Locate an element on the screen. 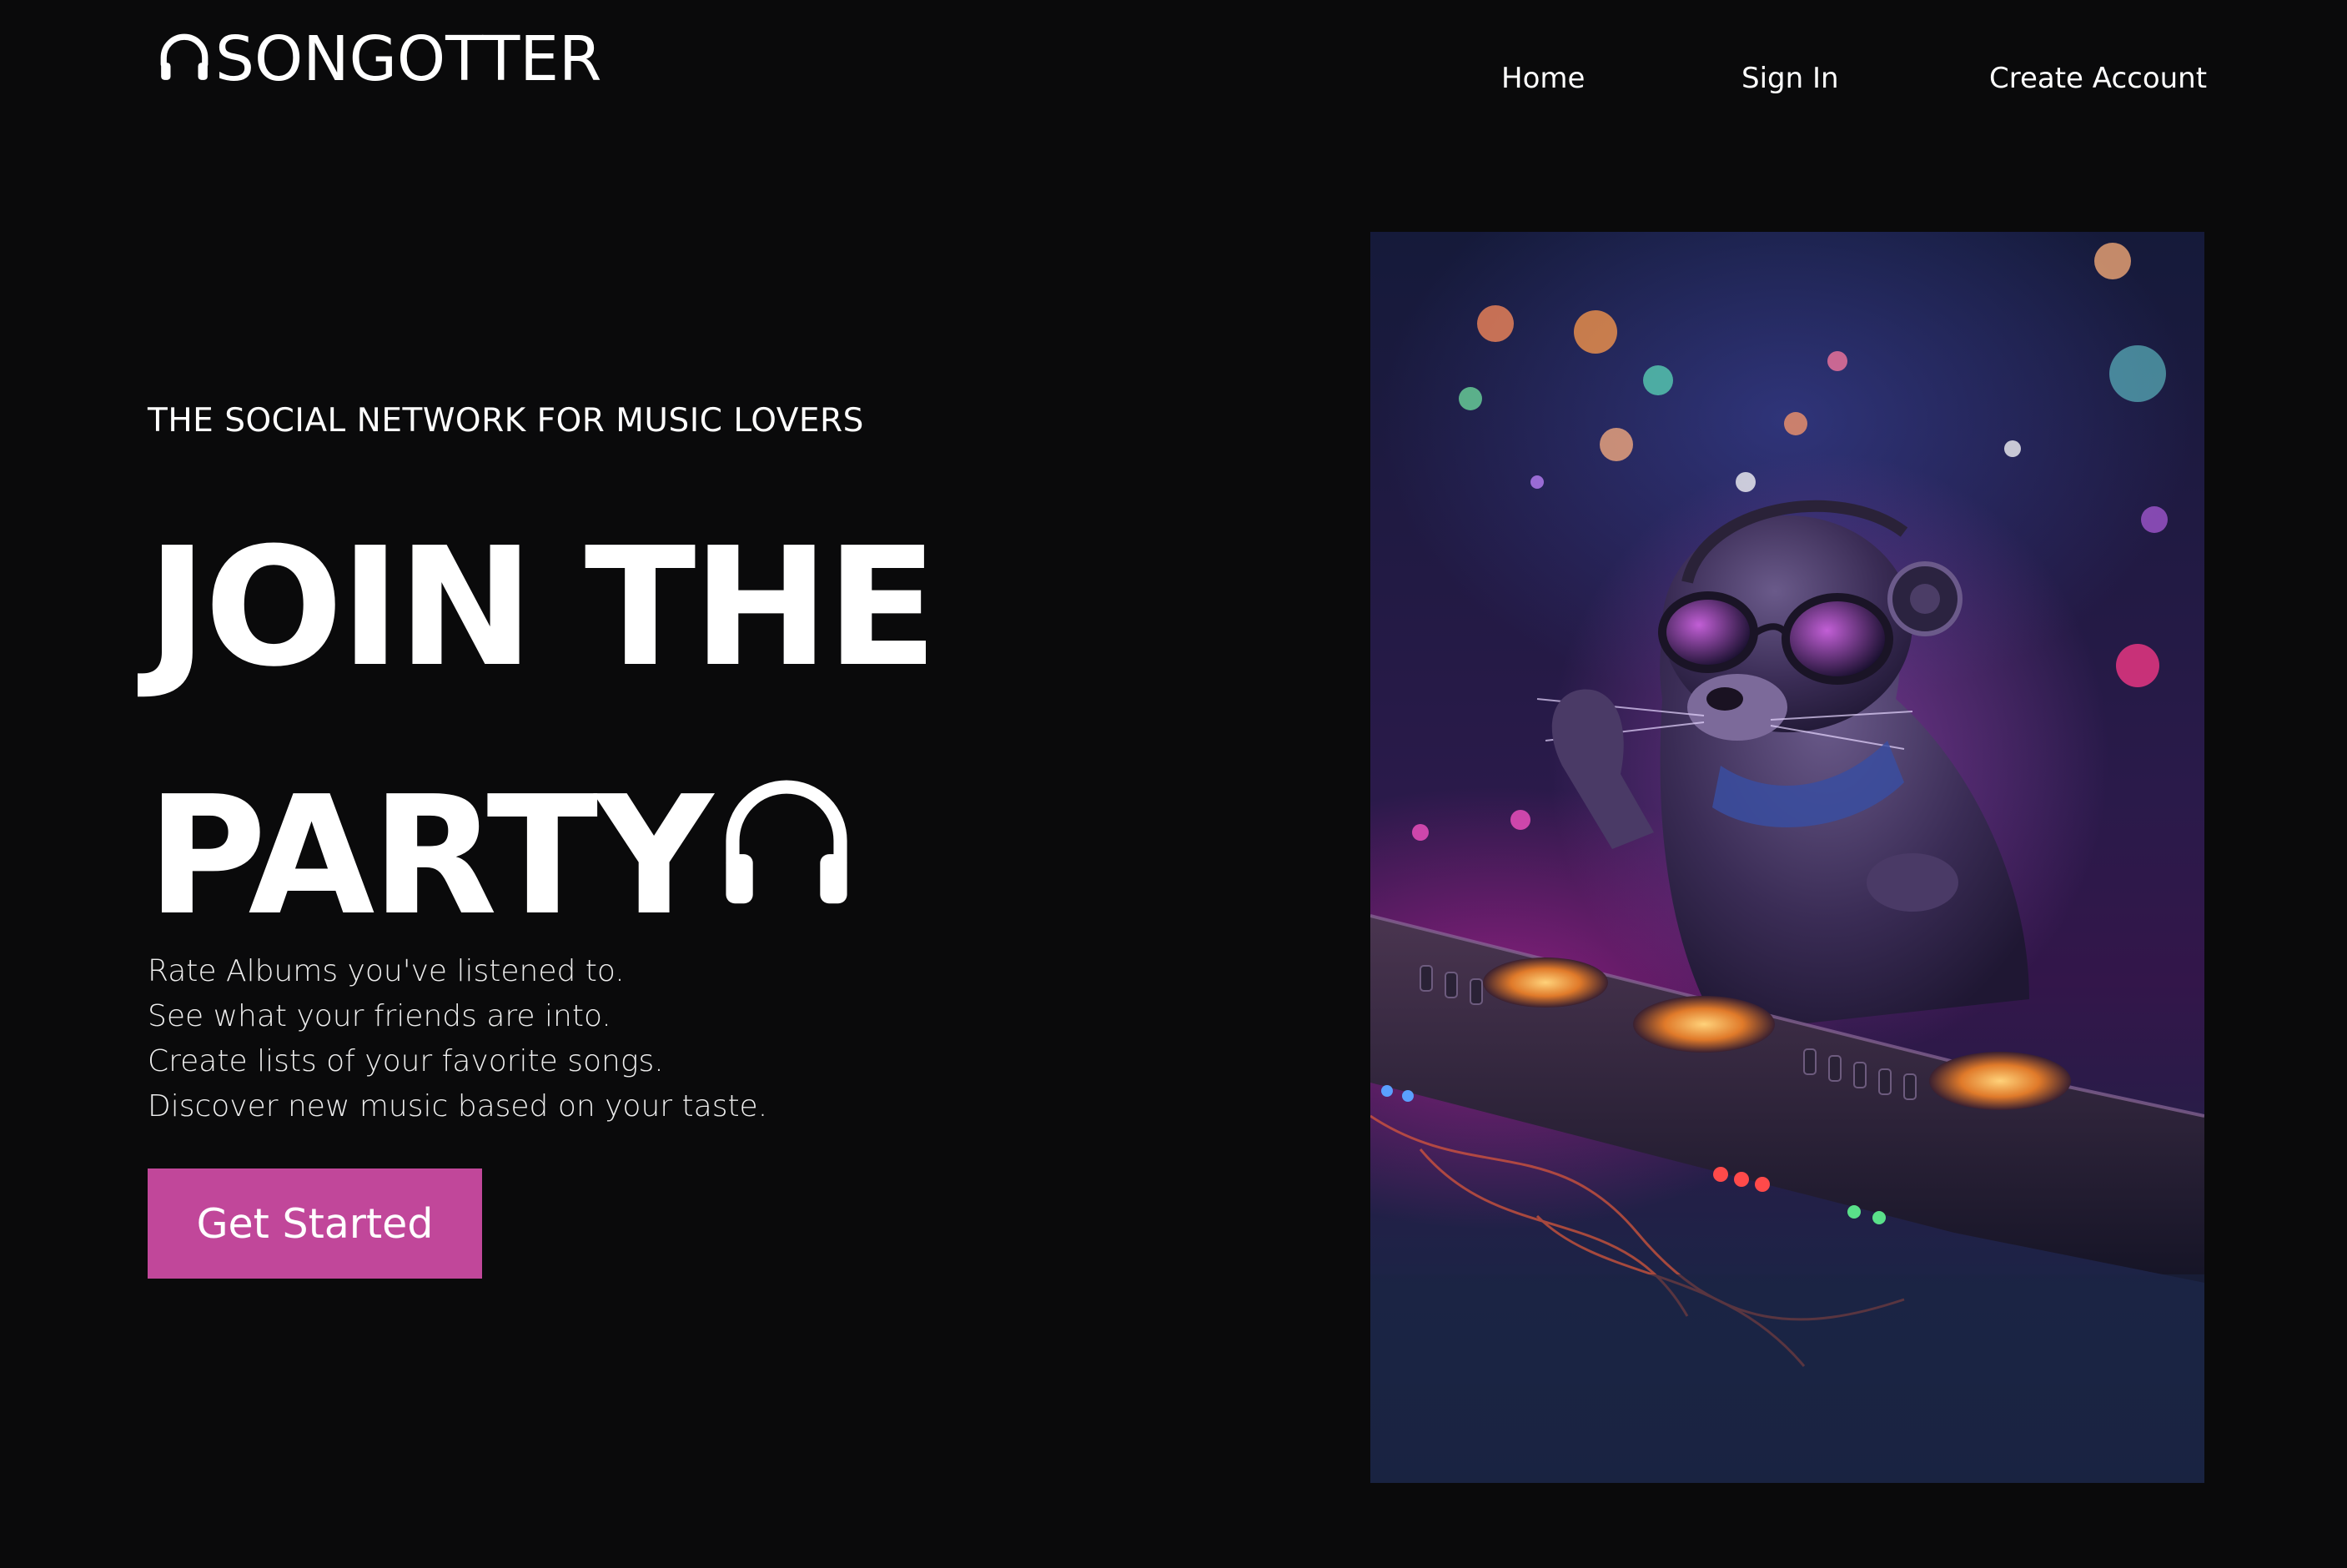 The width and height of the screenshot is (2347, 1568). hero-headline: JOIN THE PARTY is located at coordinates (542, 732).